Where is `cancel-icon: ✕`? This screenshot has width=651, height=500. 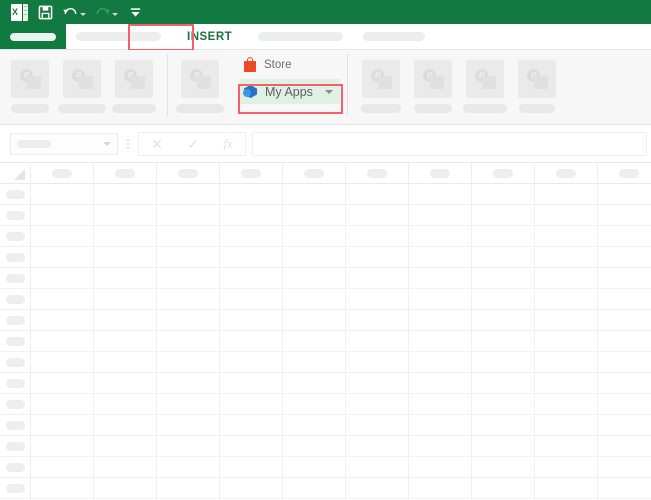
cancel-icon: ✕ is located at coordinates (157, 144).